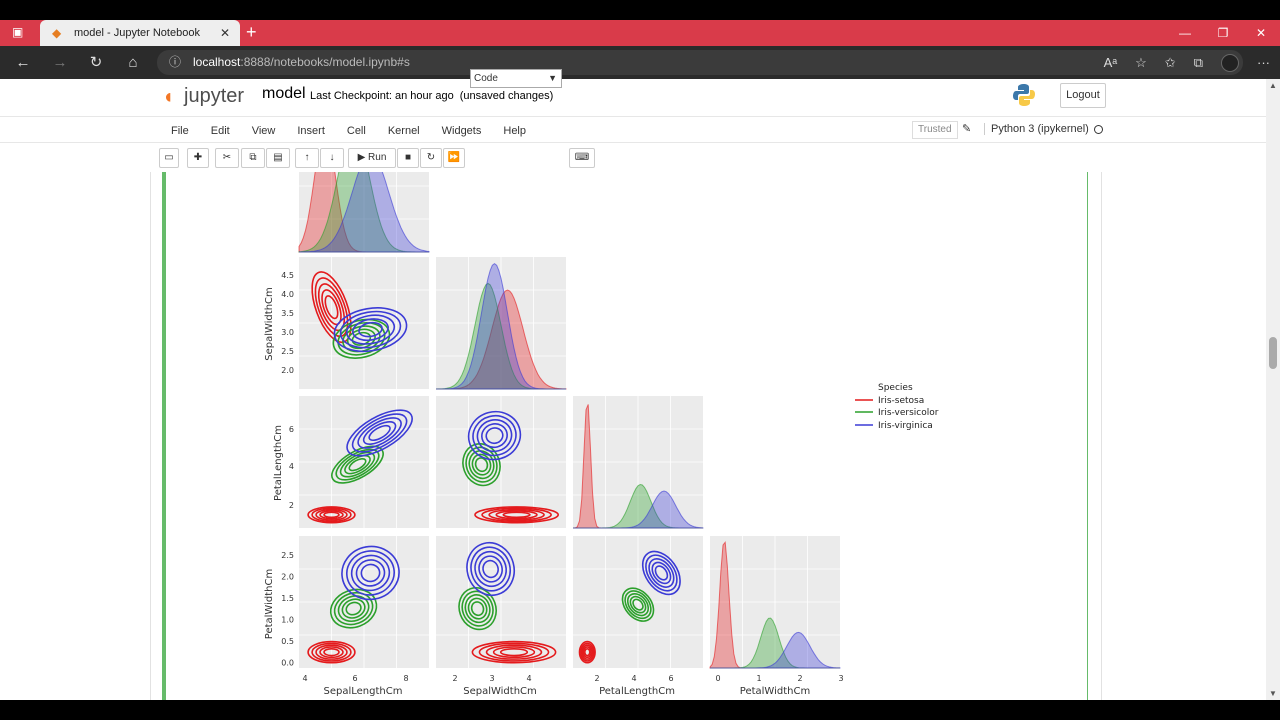 This screenshot has height=720, width=1280. Describe the element at coordinates (287, 332) in the screenshot. I see `tick-label-sepalwidth: 3.0` at that location.